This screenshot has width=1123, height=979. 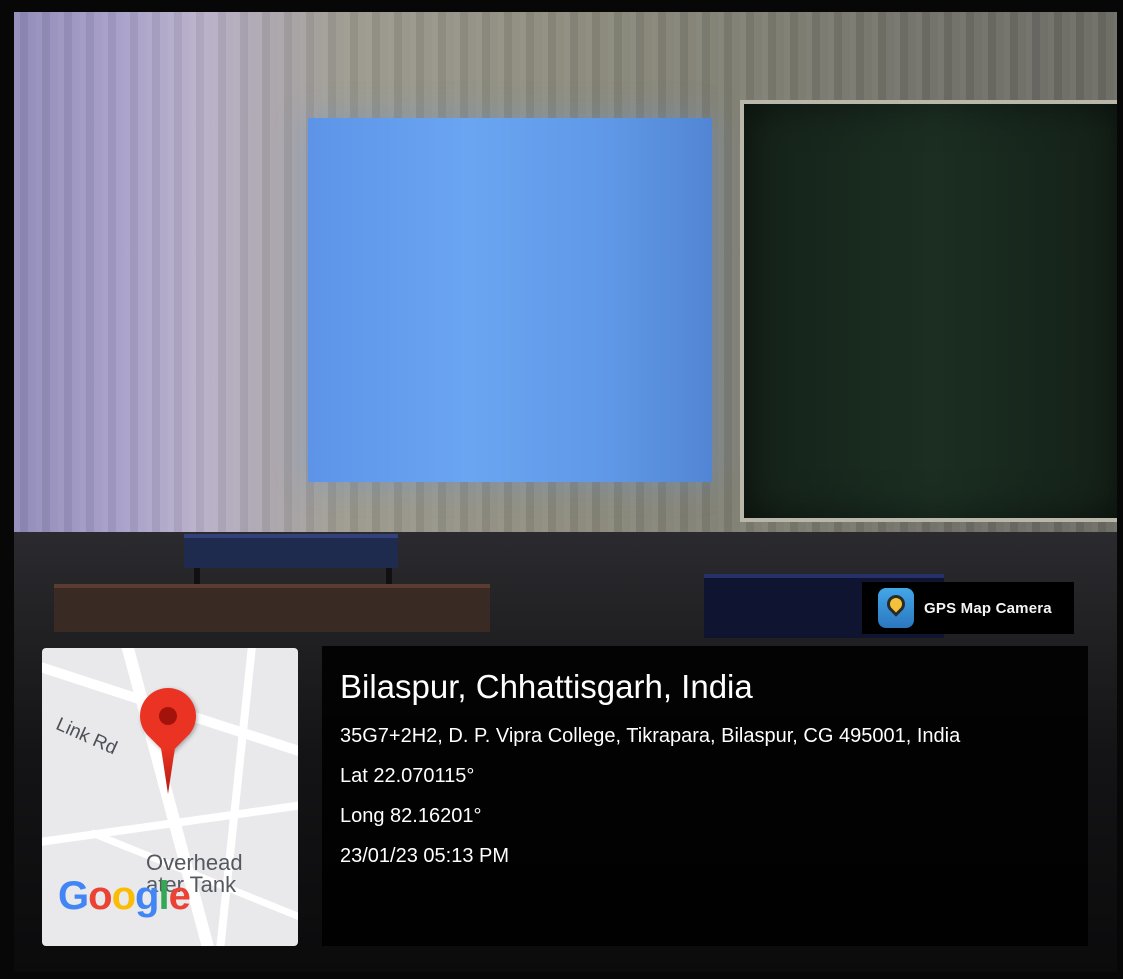 I want to click on chalkboard, so click(x=928, y=311).